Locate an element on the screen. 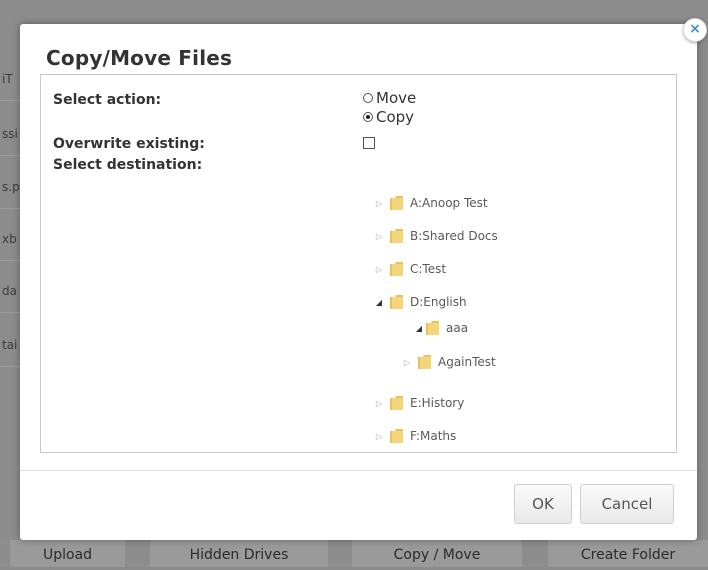 This screenshot has width=708, height=570. overwrite-label: Overwrite existing: is located at coordinates (129, 144).